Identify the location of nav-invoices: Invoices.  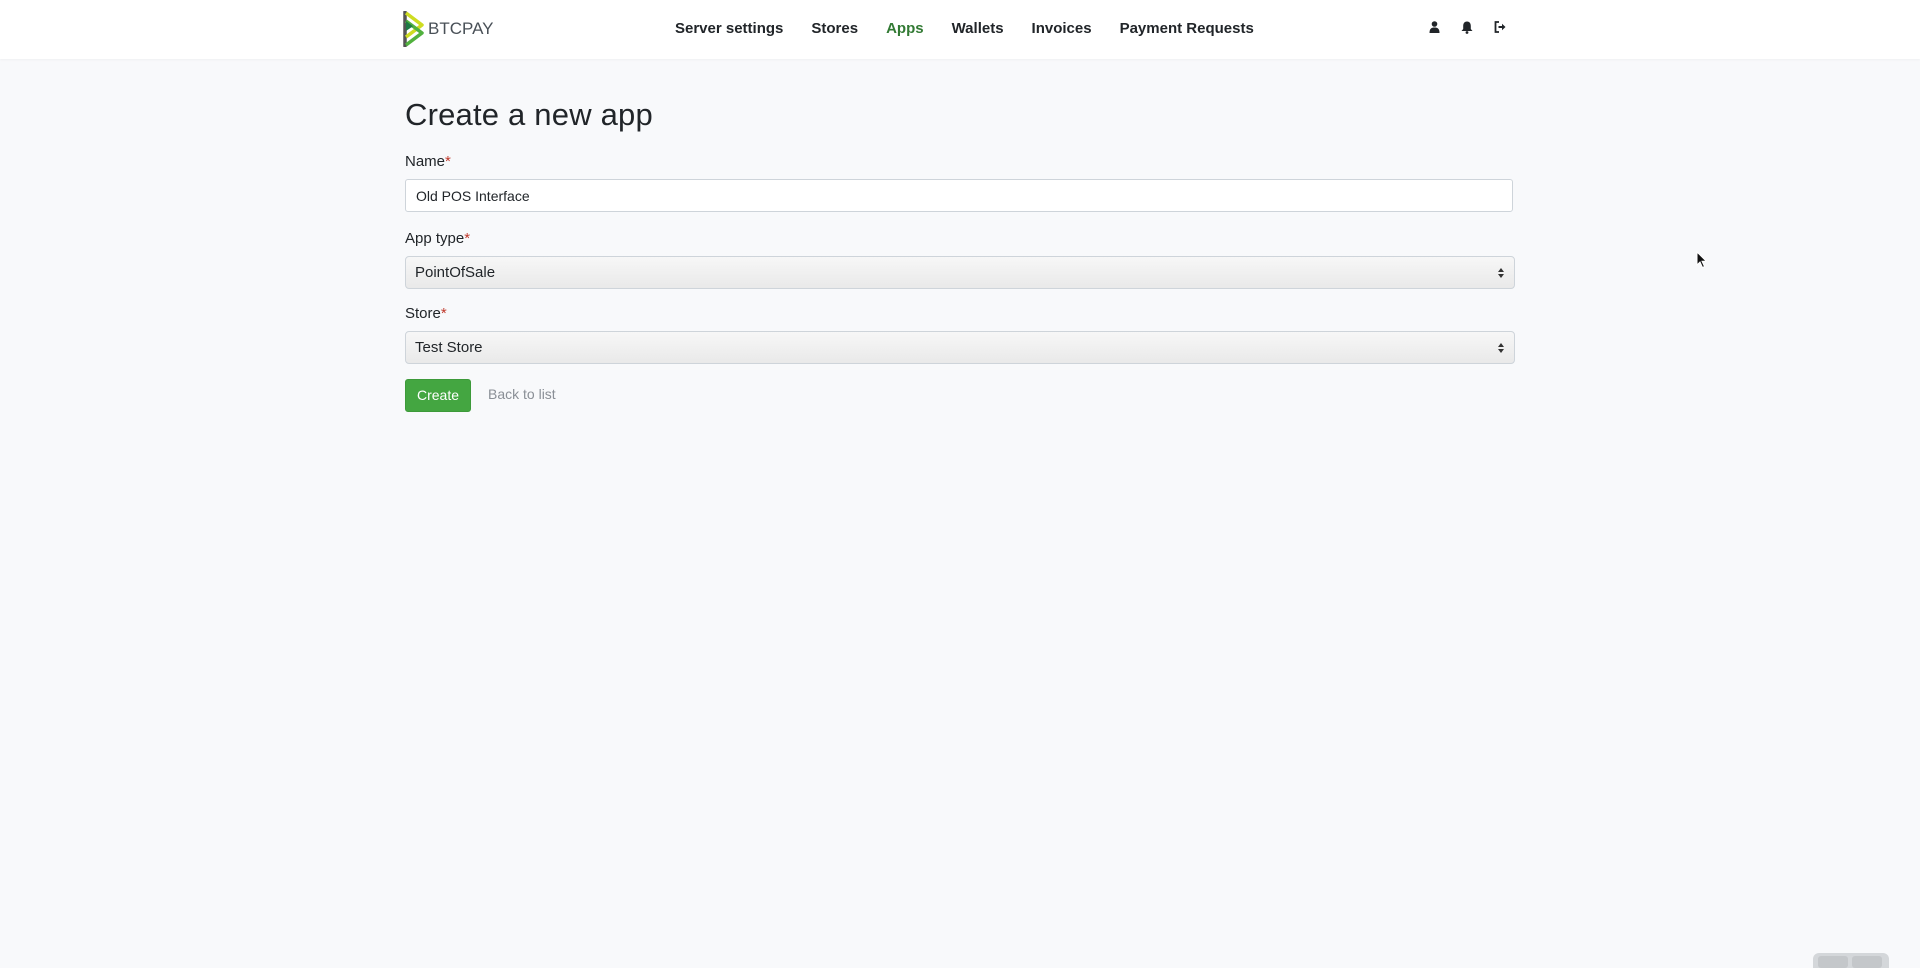
(1062, 29).